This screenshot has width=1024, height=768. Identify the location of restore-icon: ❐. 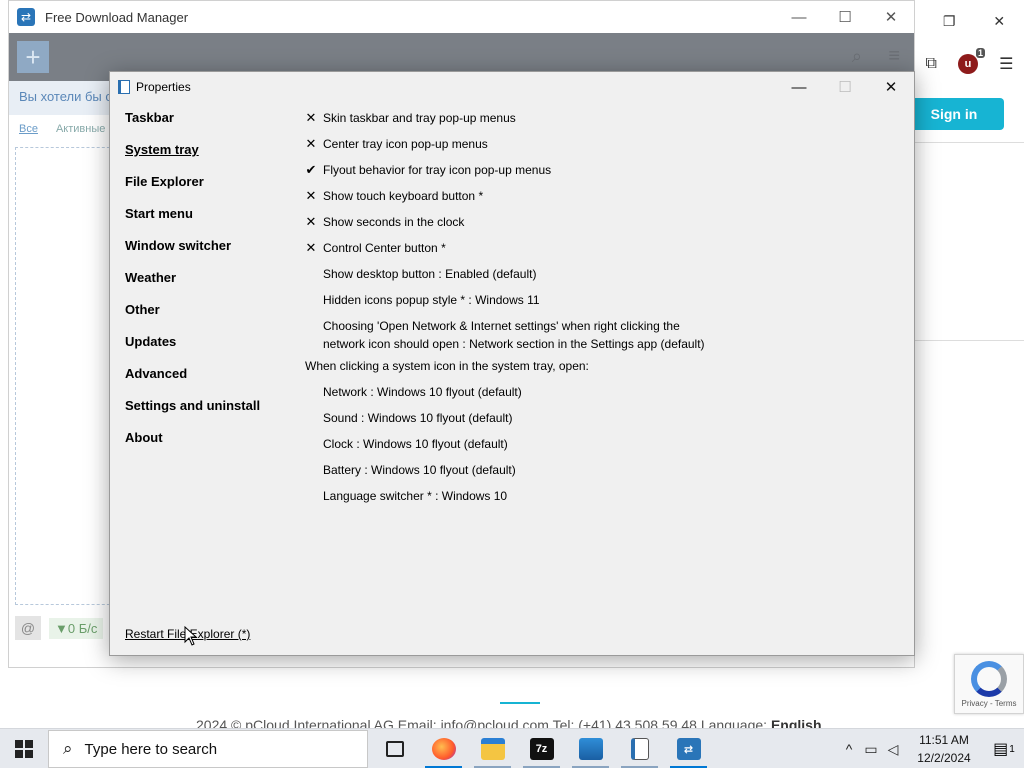
(949, 21).